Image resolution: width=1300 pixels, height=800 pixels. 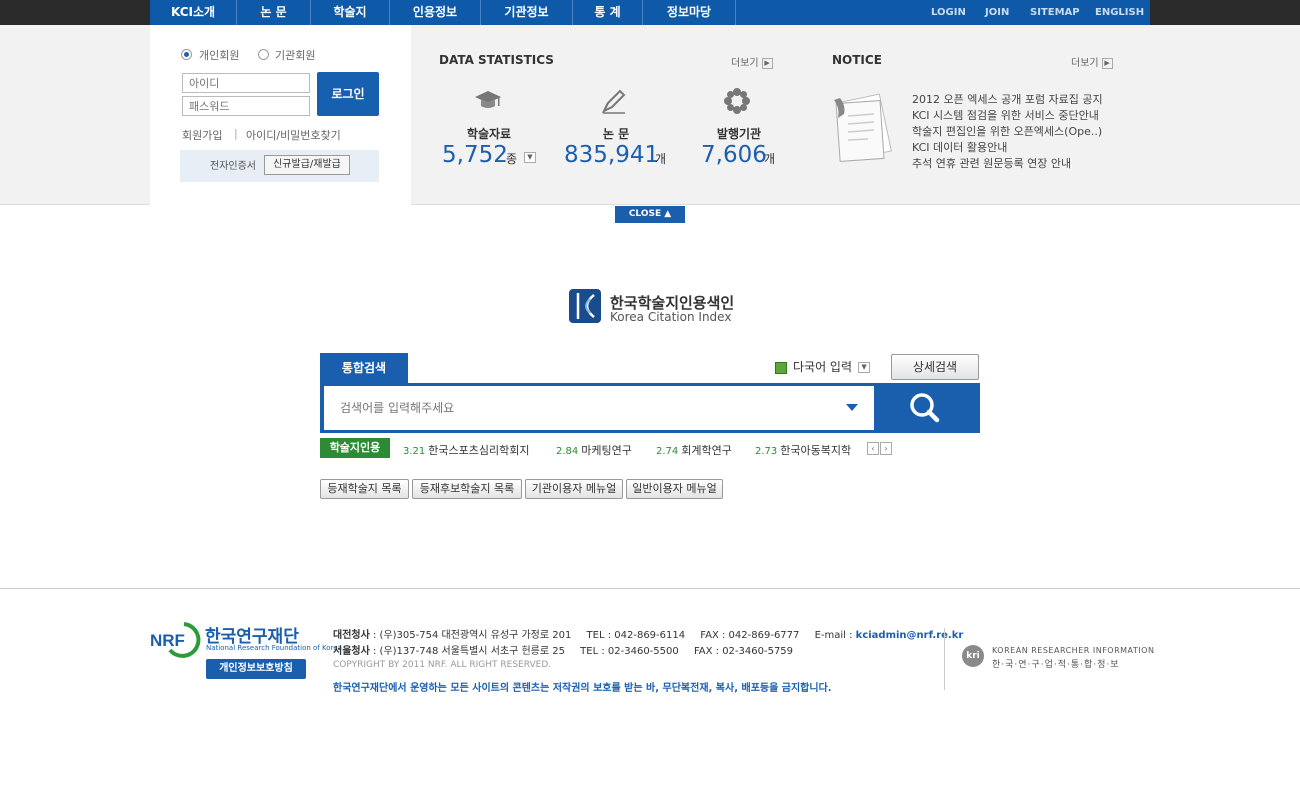 I want to click on util-login: LOGIN, so click(x=948, y=12).